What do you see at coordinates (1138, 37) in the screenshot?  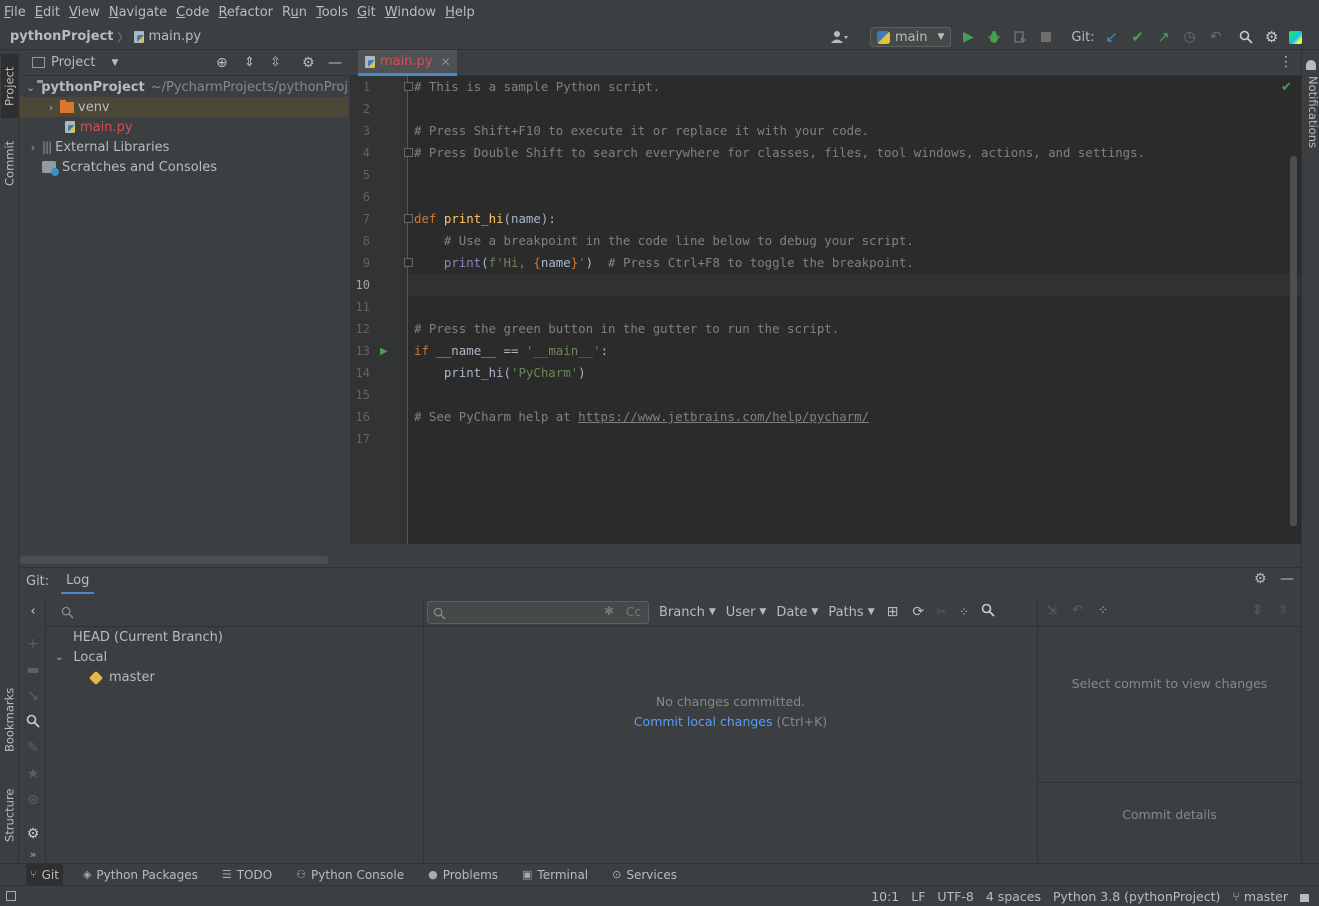 I see `git-commit-check-icon: ✔` at bounding box center [1138, 37].